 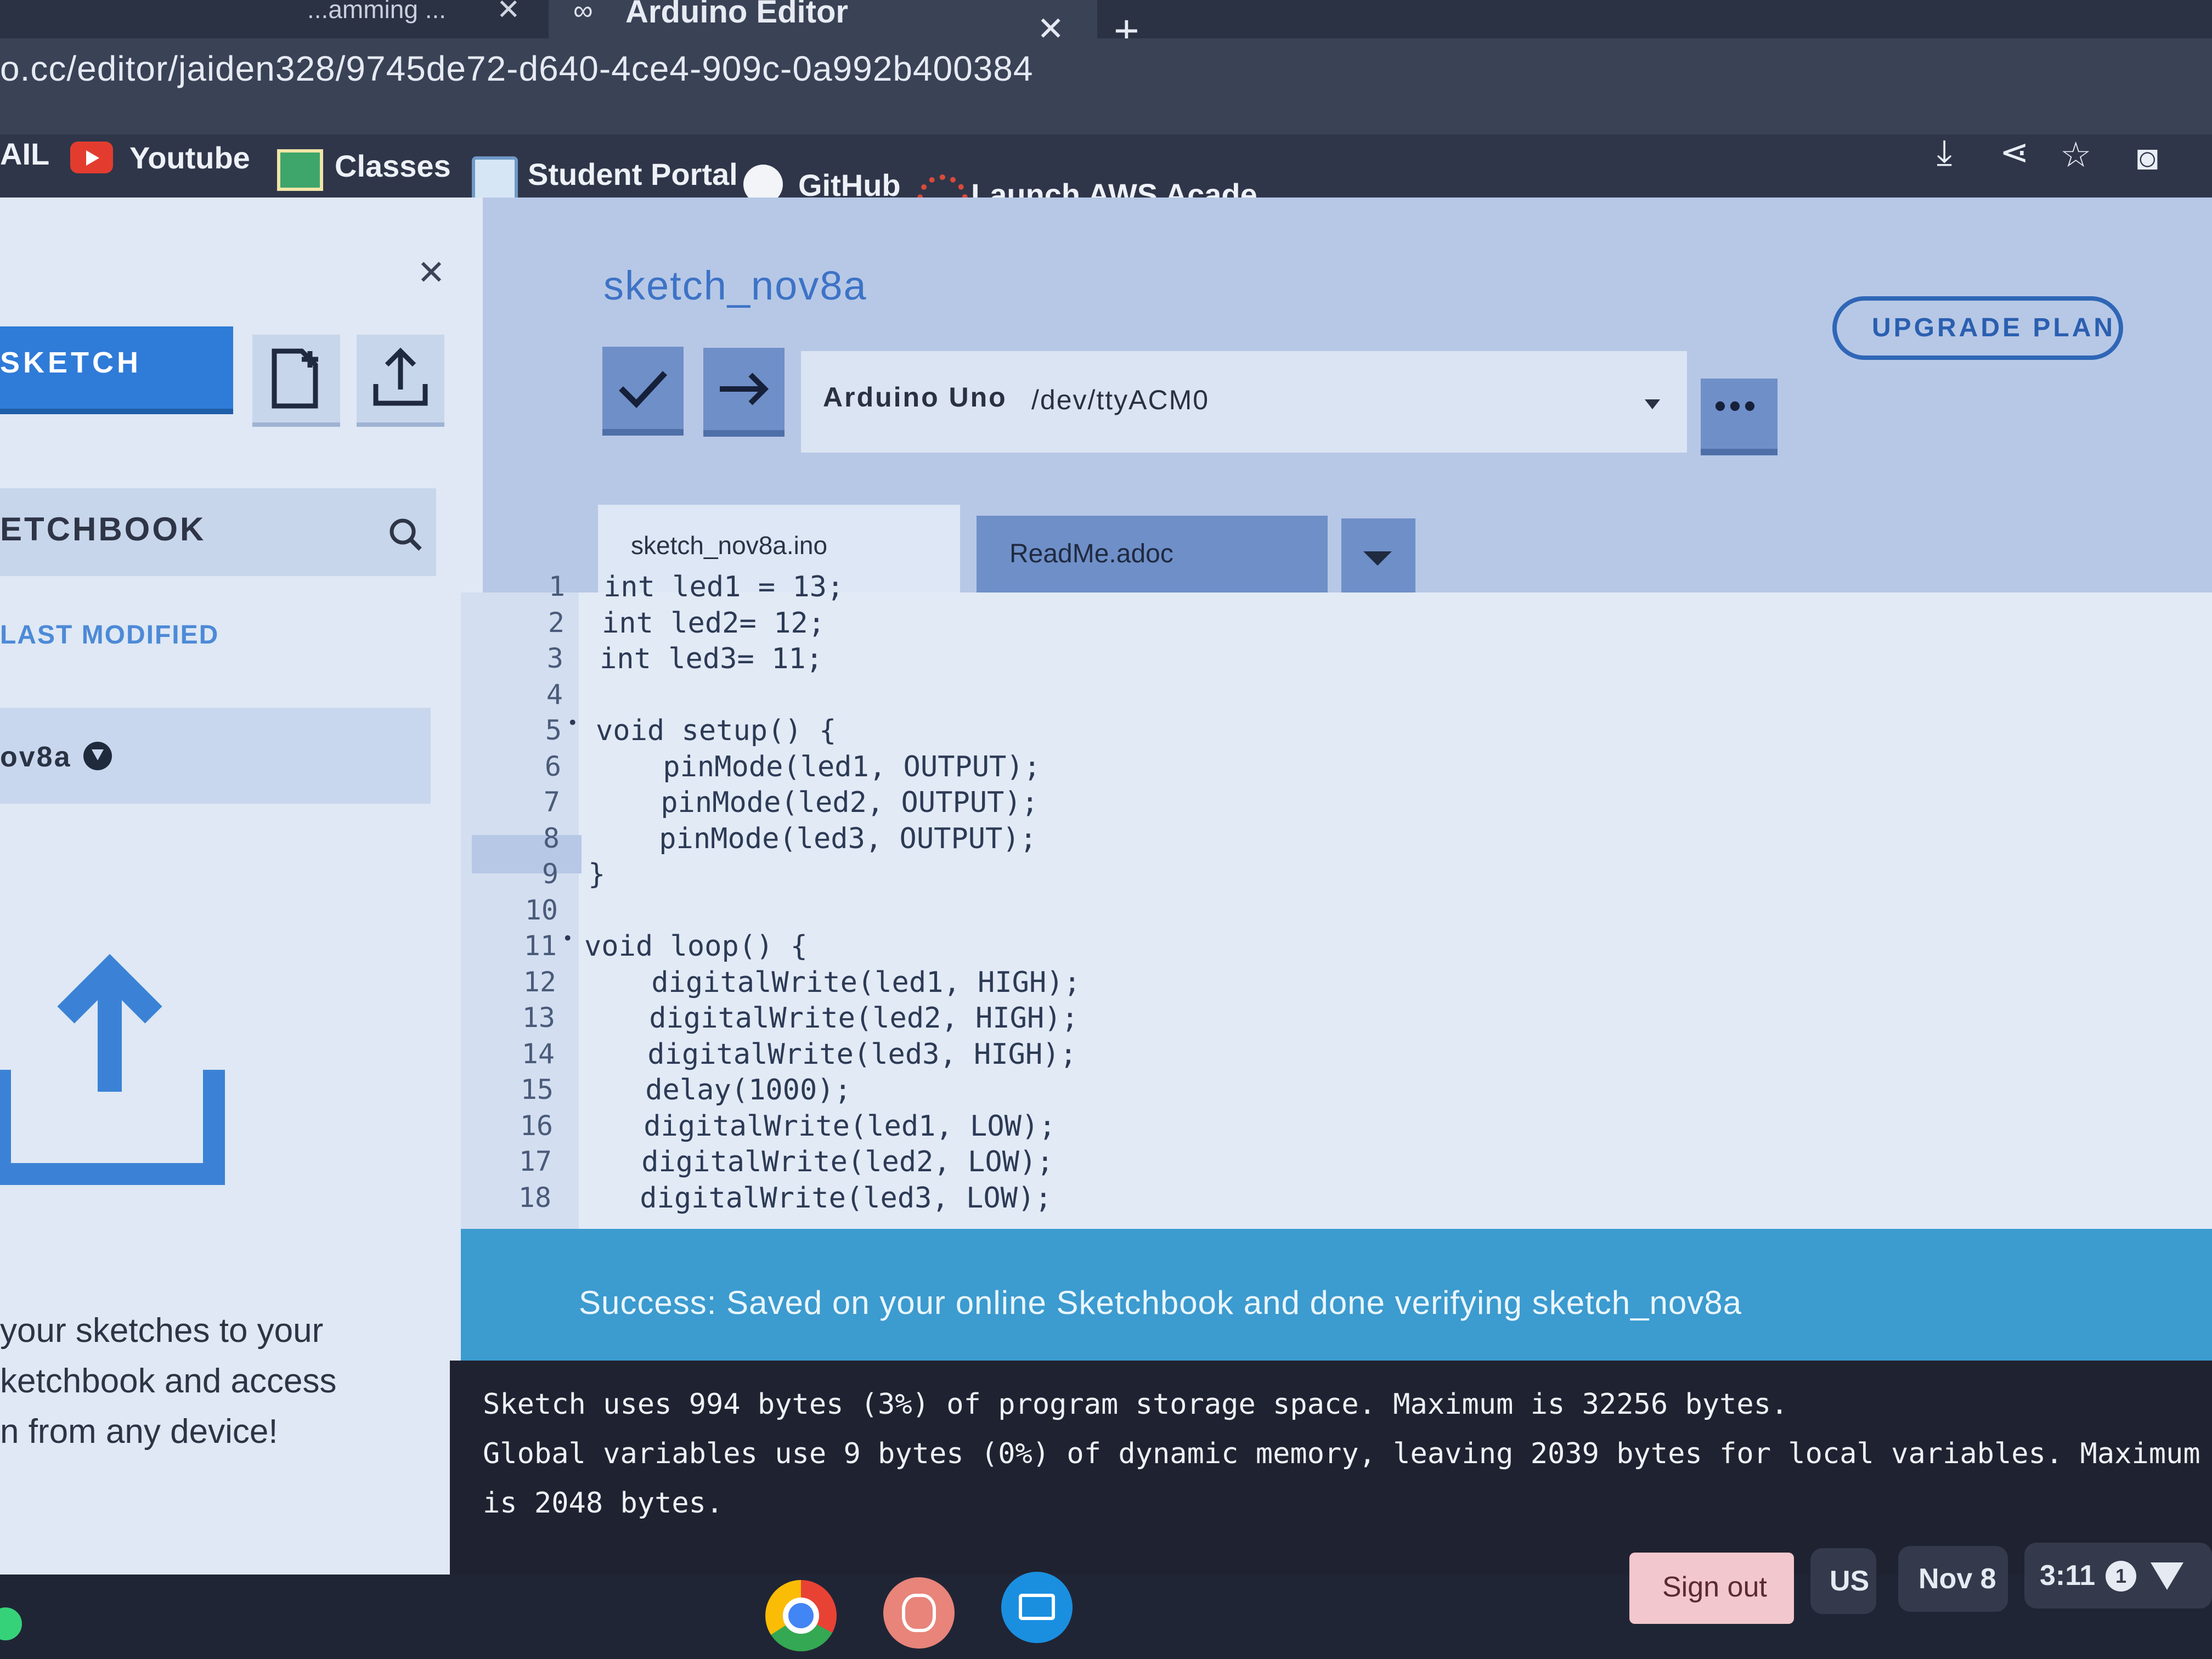 I want to click on more-options-icon: •••, so click(x=1737, y=405).